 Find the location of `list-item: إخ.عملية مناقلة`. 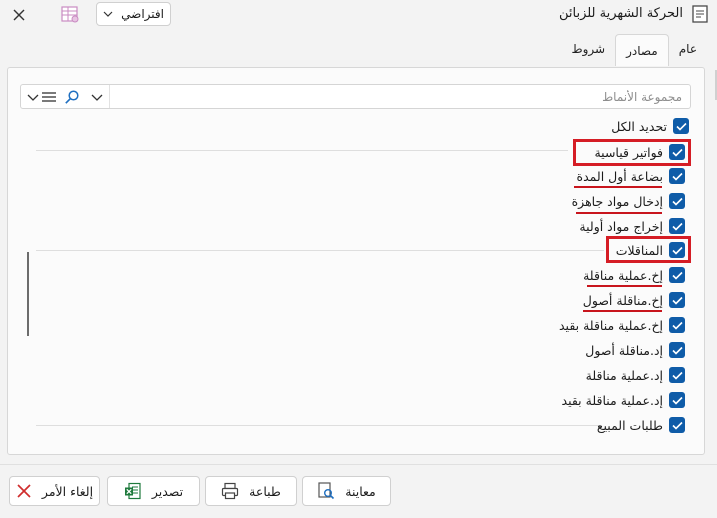

list-item: إخ.عملية مناقلة is located at coordinates (634, 275).